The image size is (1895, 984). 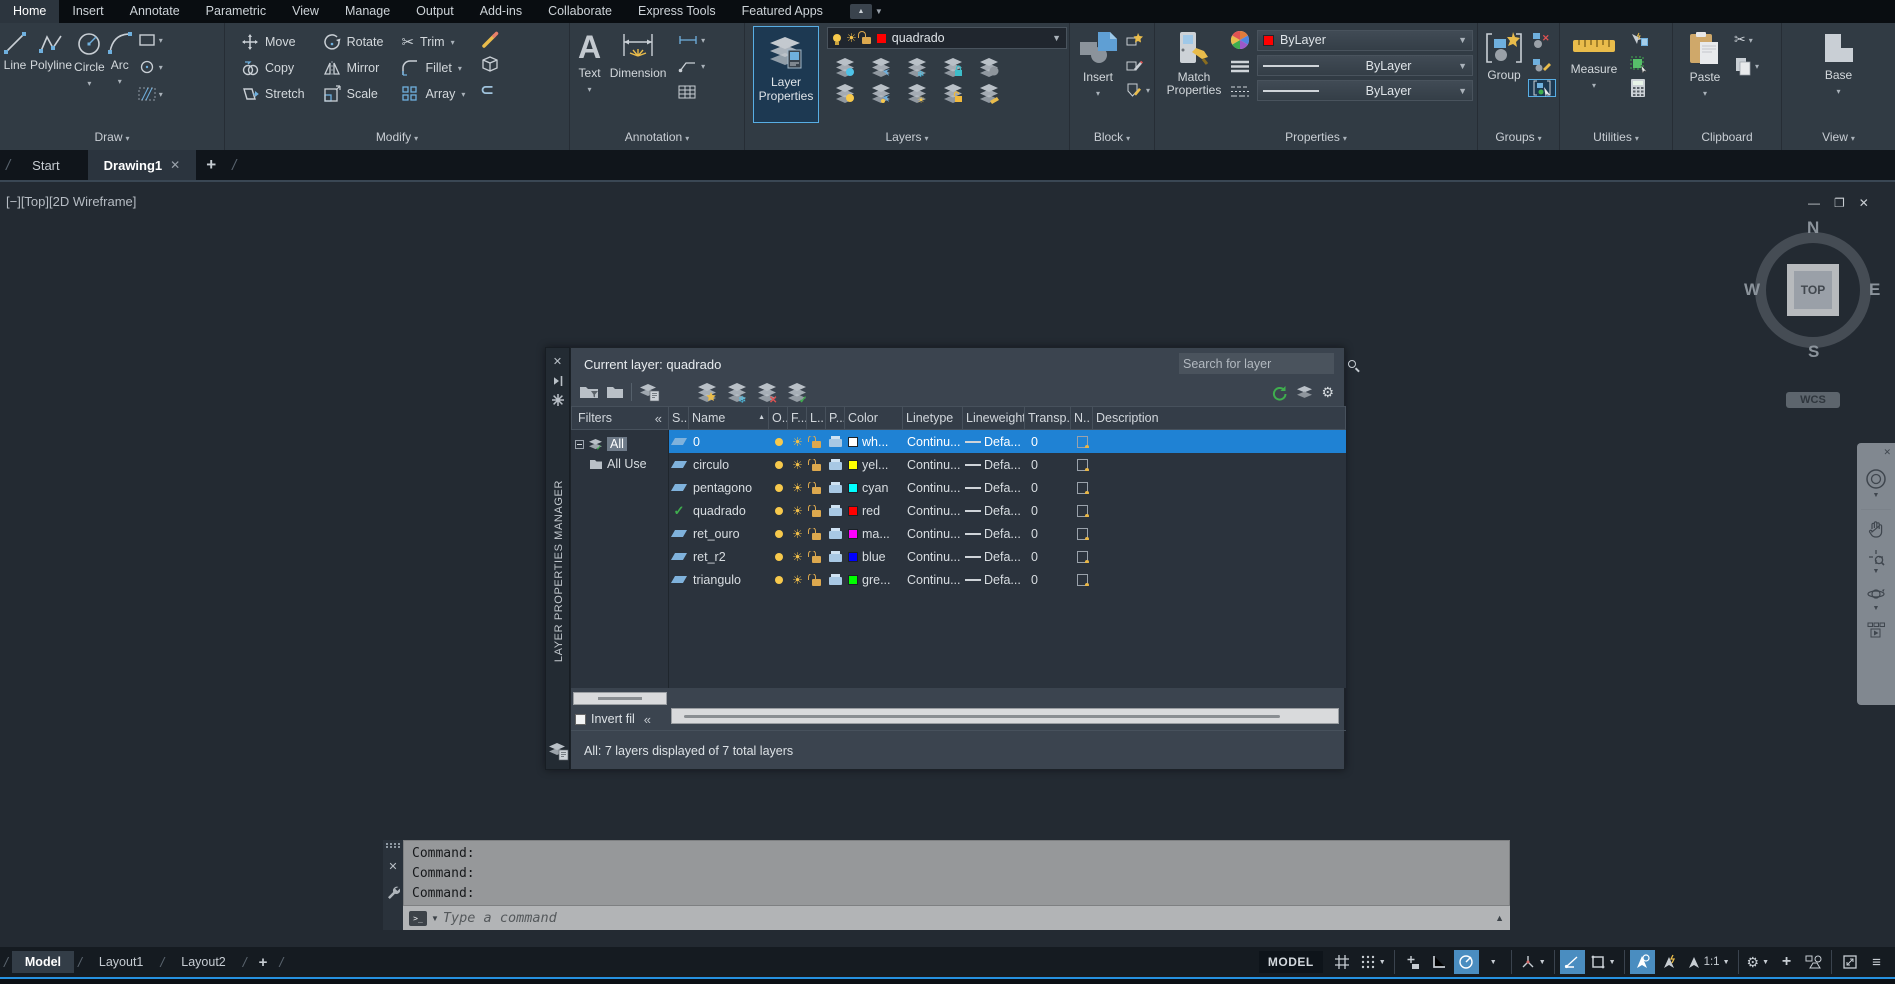 What do you see at coordinates (1518, 138) in the screenshot?
I see `groups-panel-label: Groups ▾` at bounding box center [1518, 138].